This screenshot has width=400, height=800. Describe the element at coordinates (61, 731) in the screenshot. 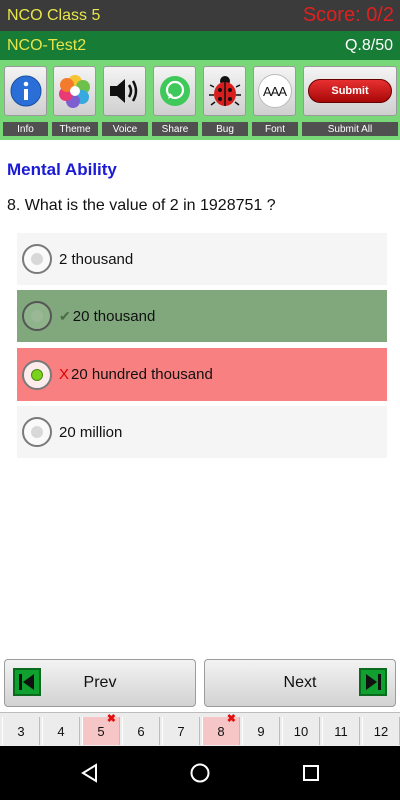

I see `question-cell-4: 4` at that location.